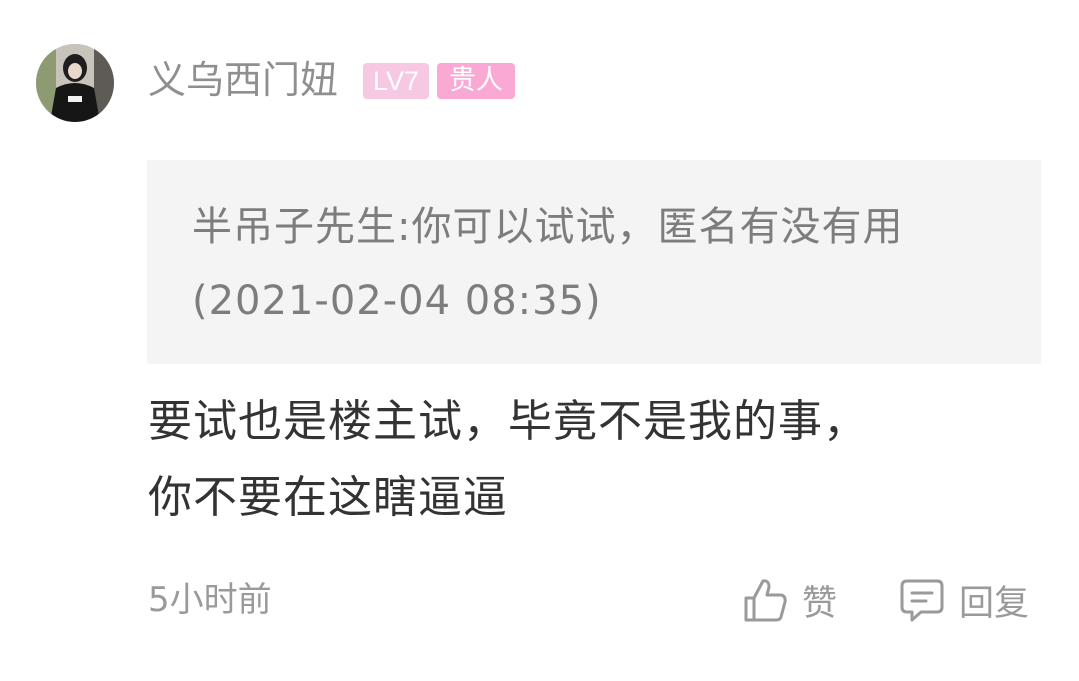 The image size is (1079, 681). What do you see at coordinates (922, 600) in the screenshot?
I see `comment-bubble-icon` at bounding box center [922, 600].